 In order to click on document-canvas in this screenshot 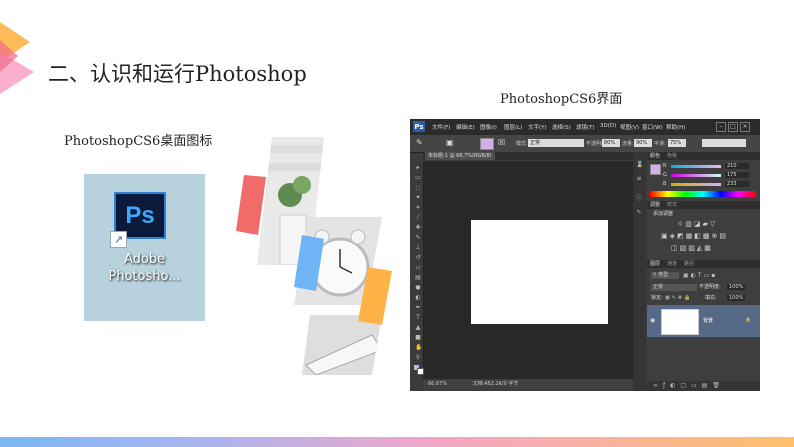, I will do `click(539, 272)`.